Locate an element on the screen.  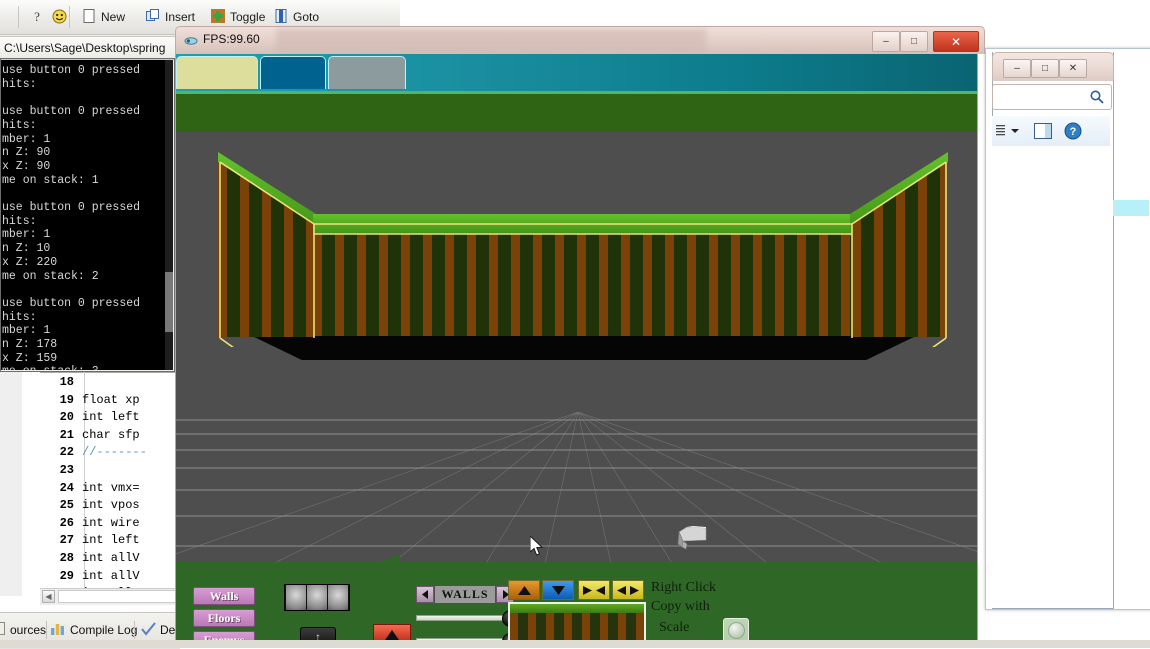
explorer-titlebar: – □ ✕ is located at coordinates (1053, 66).